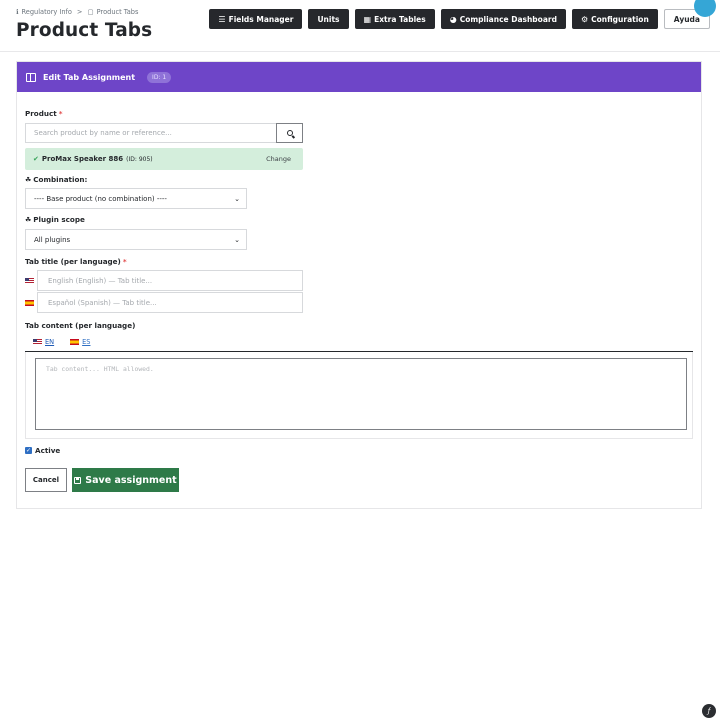 The height and width of the screenshot is (720, 720). Describe the element at coordinates (159, 77) in the screenshot. I see `id-badge: ID: 1` at that location.